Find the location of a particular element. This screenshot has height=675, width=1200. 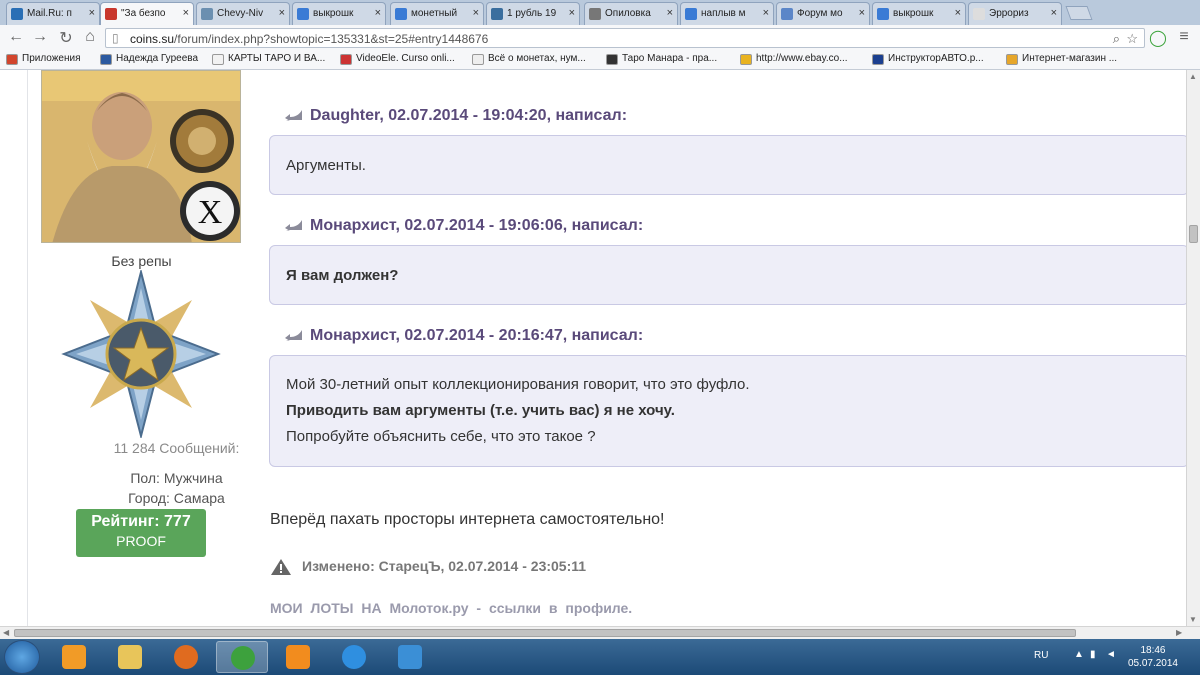

edited-note: Изменено: СтарецЪ, 02.07.2014 - 23:05:11 is located at coordinates (428, 566).